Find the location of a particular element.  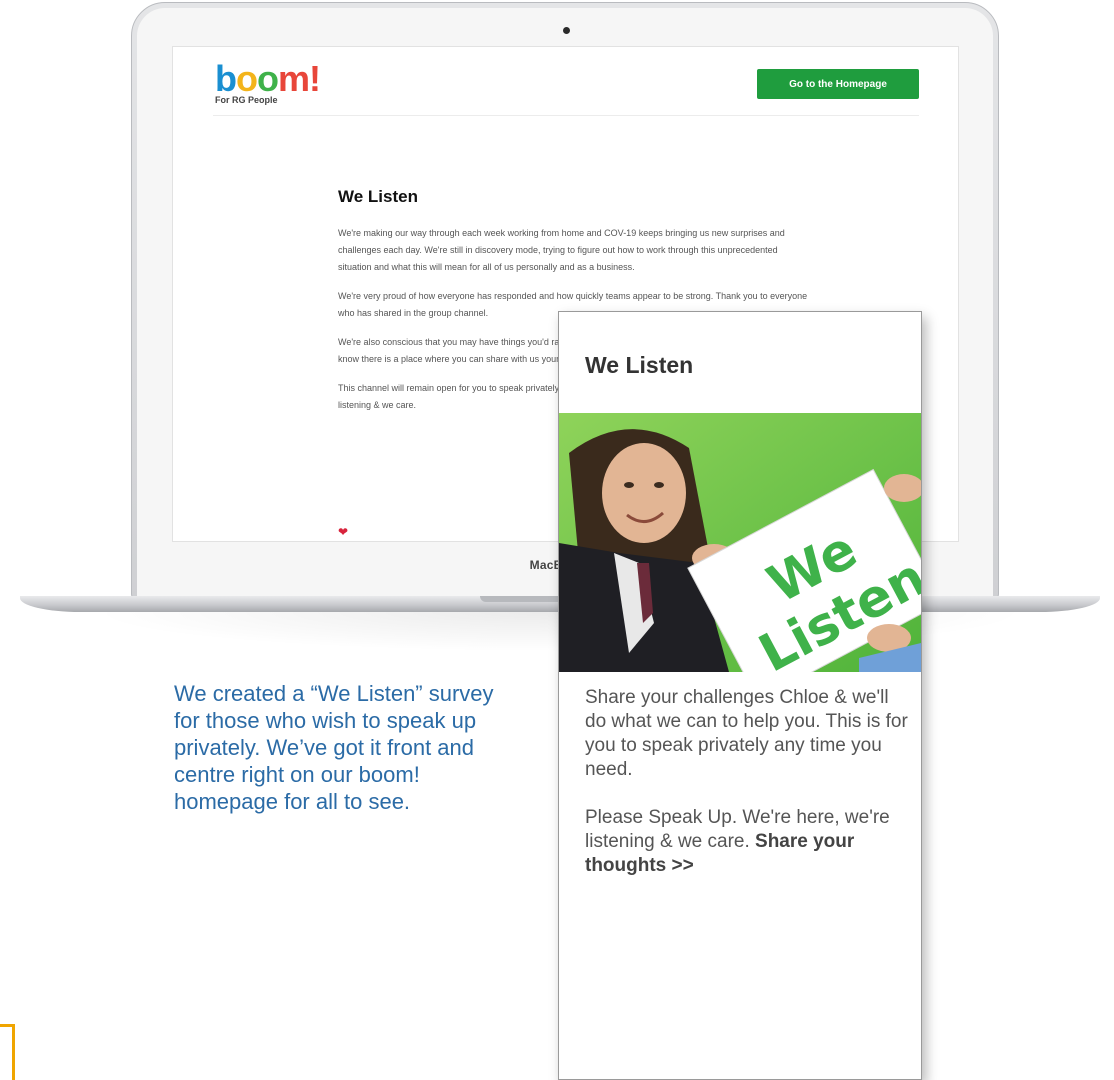

article-title: We Listen is located at coordinates (378, 196).